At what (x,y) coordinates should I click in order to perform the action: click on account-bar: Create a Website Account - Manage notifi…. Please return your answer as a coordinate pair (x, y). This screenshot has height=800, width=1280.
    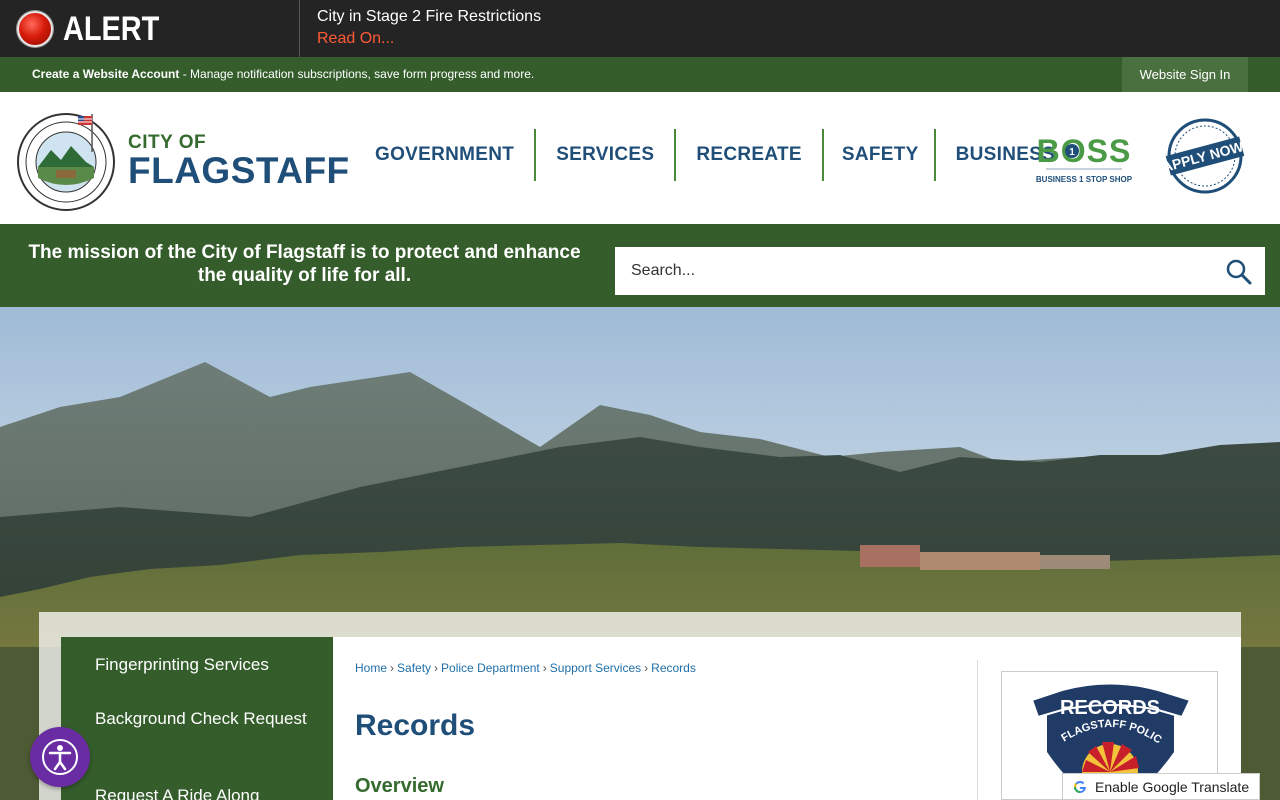
    Looking at the image, I should click on (640, 74).